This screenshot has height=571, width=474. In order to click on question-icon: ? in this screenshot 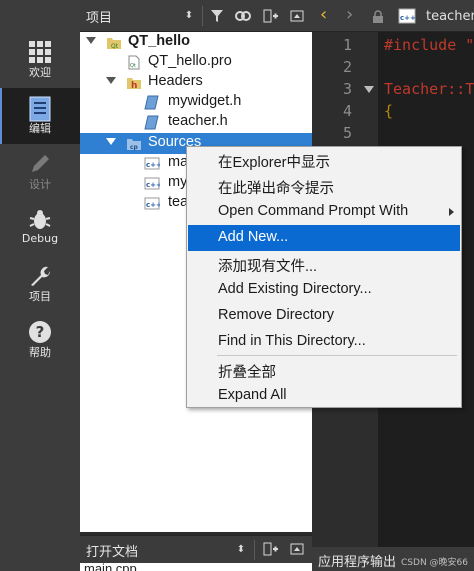, I will do `click(40, 327)`.